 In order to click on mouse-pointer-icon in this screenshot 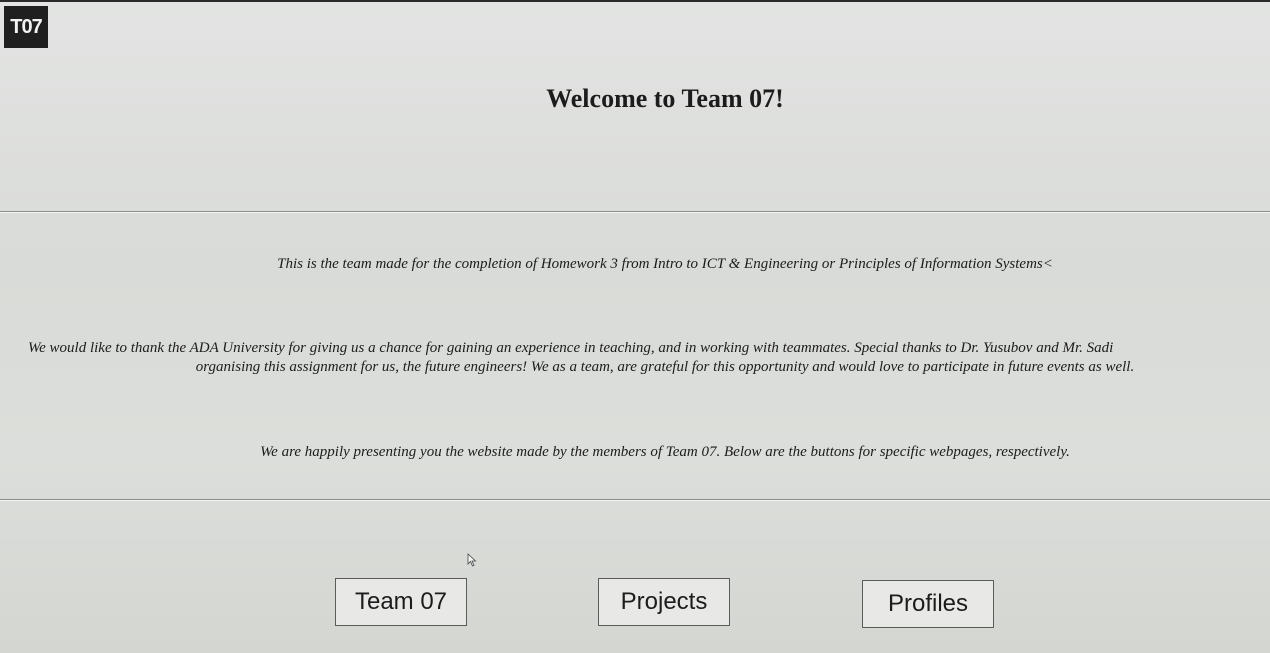, I will do `click(472, 560)`.